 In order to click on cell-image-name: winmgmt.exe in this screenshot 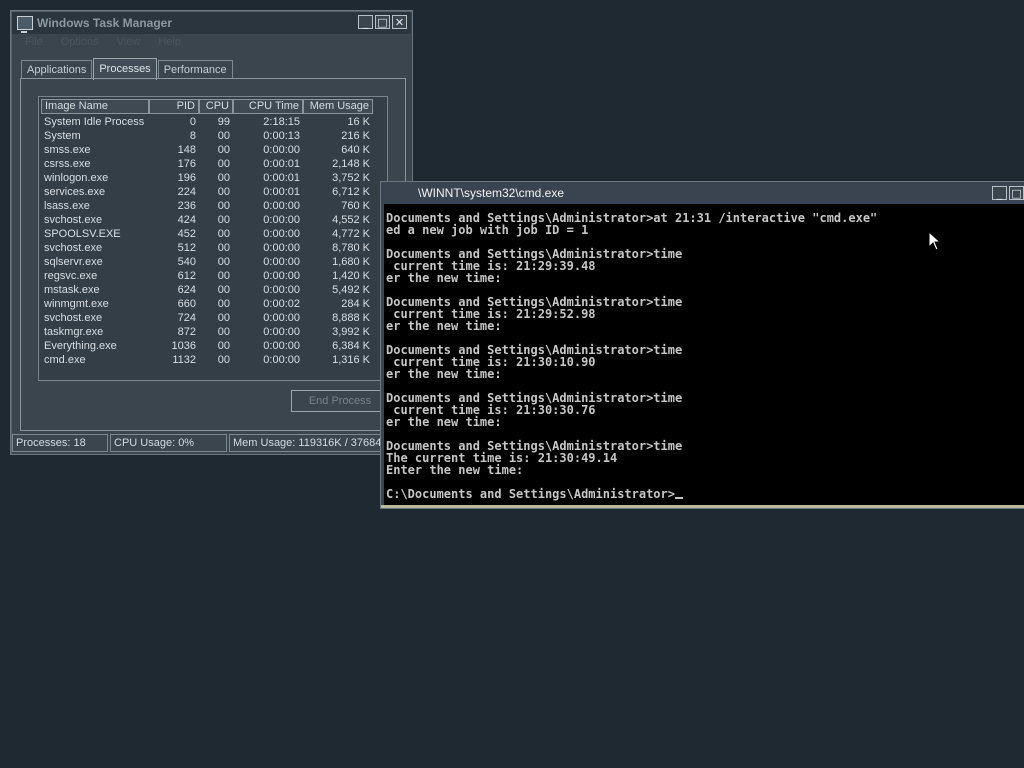, I will do `click(76, 304)`.